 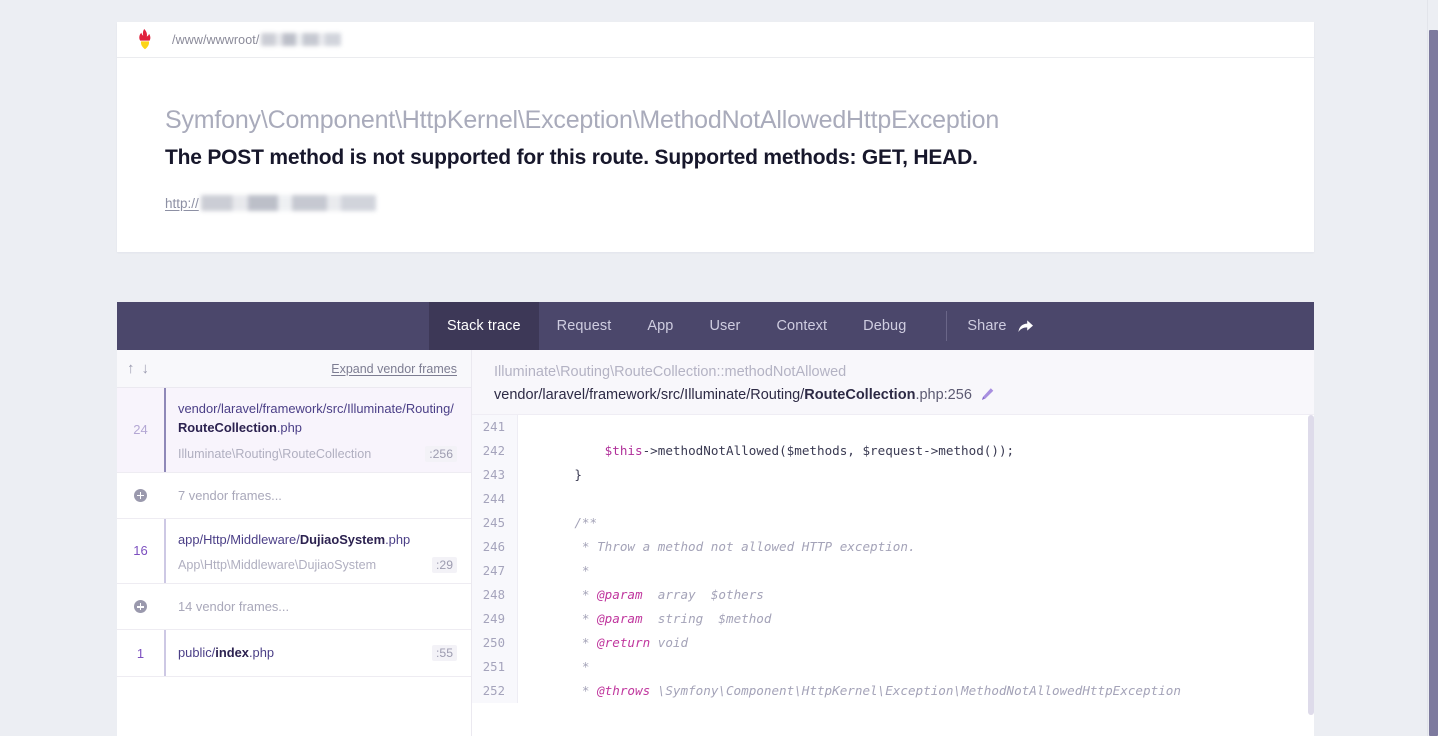 What do you see at coordinates (739, 203) in the screenshot?
I see `exception-url-link: http://` at bounding box center [739, 203].